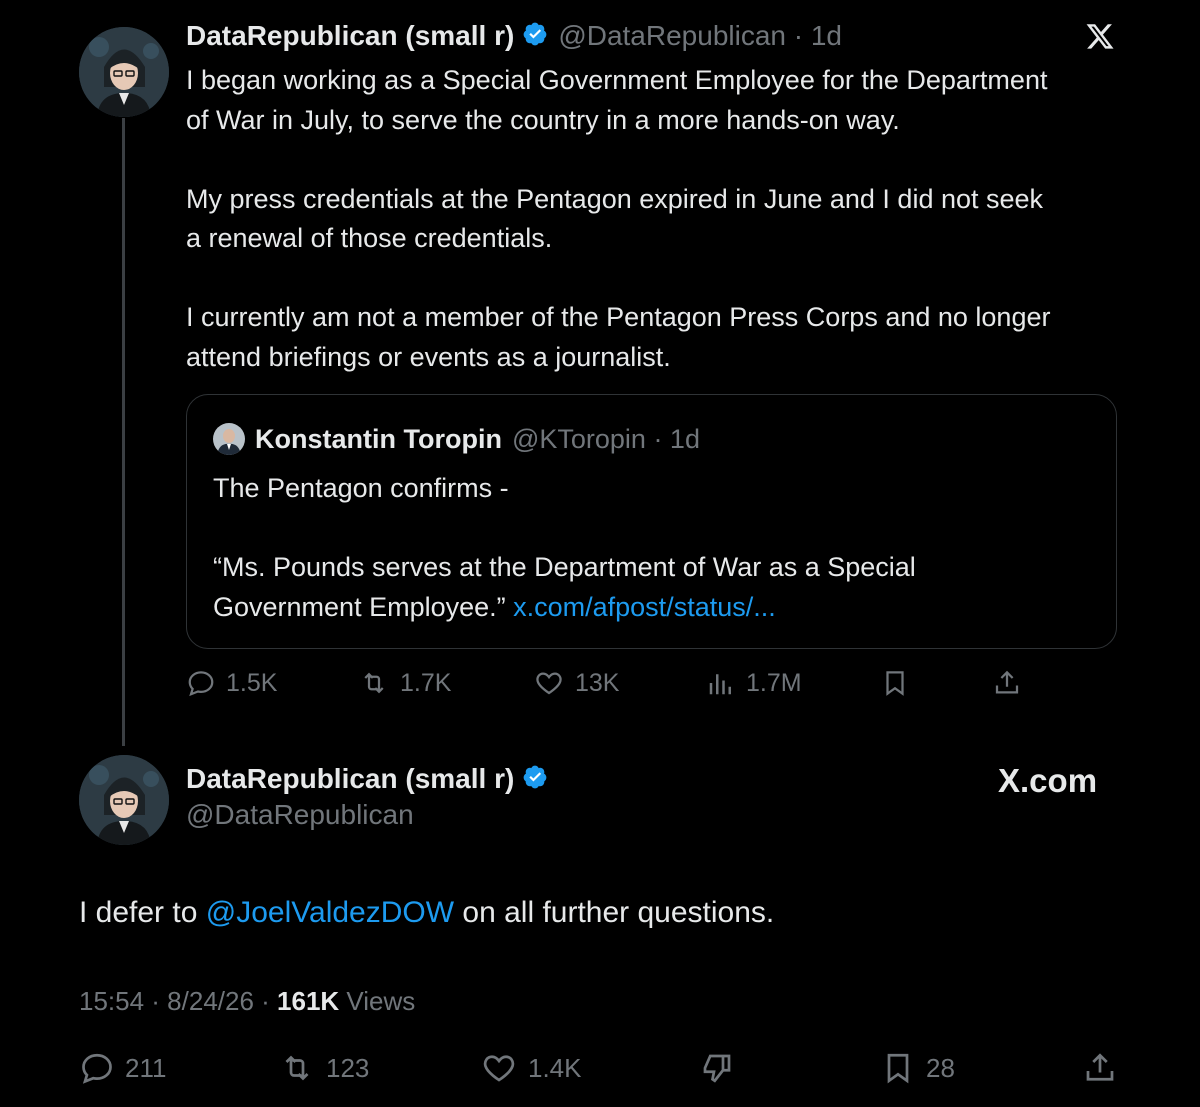 The image size is (1200, 1107). What do you see at coordinates (774, 682) in the screenshot?
I see `views-count: 1.7M` at bounding box center [774, 682].